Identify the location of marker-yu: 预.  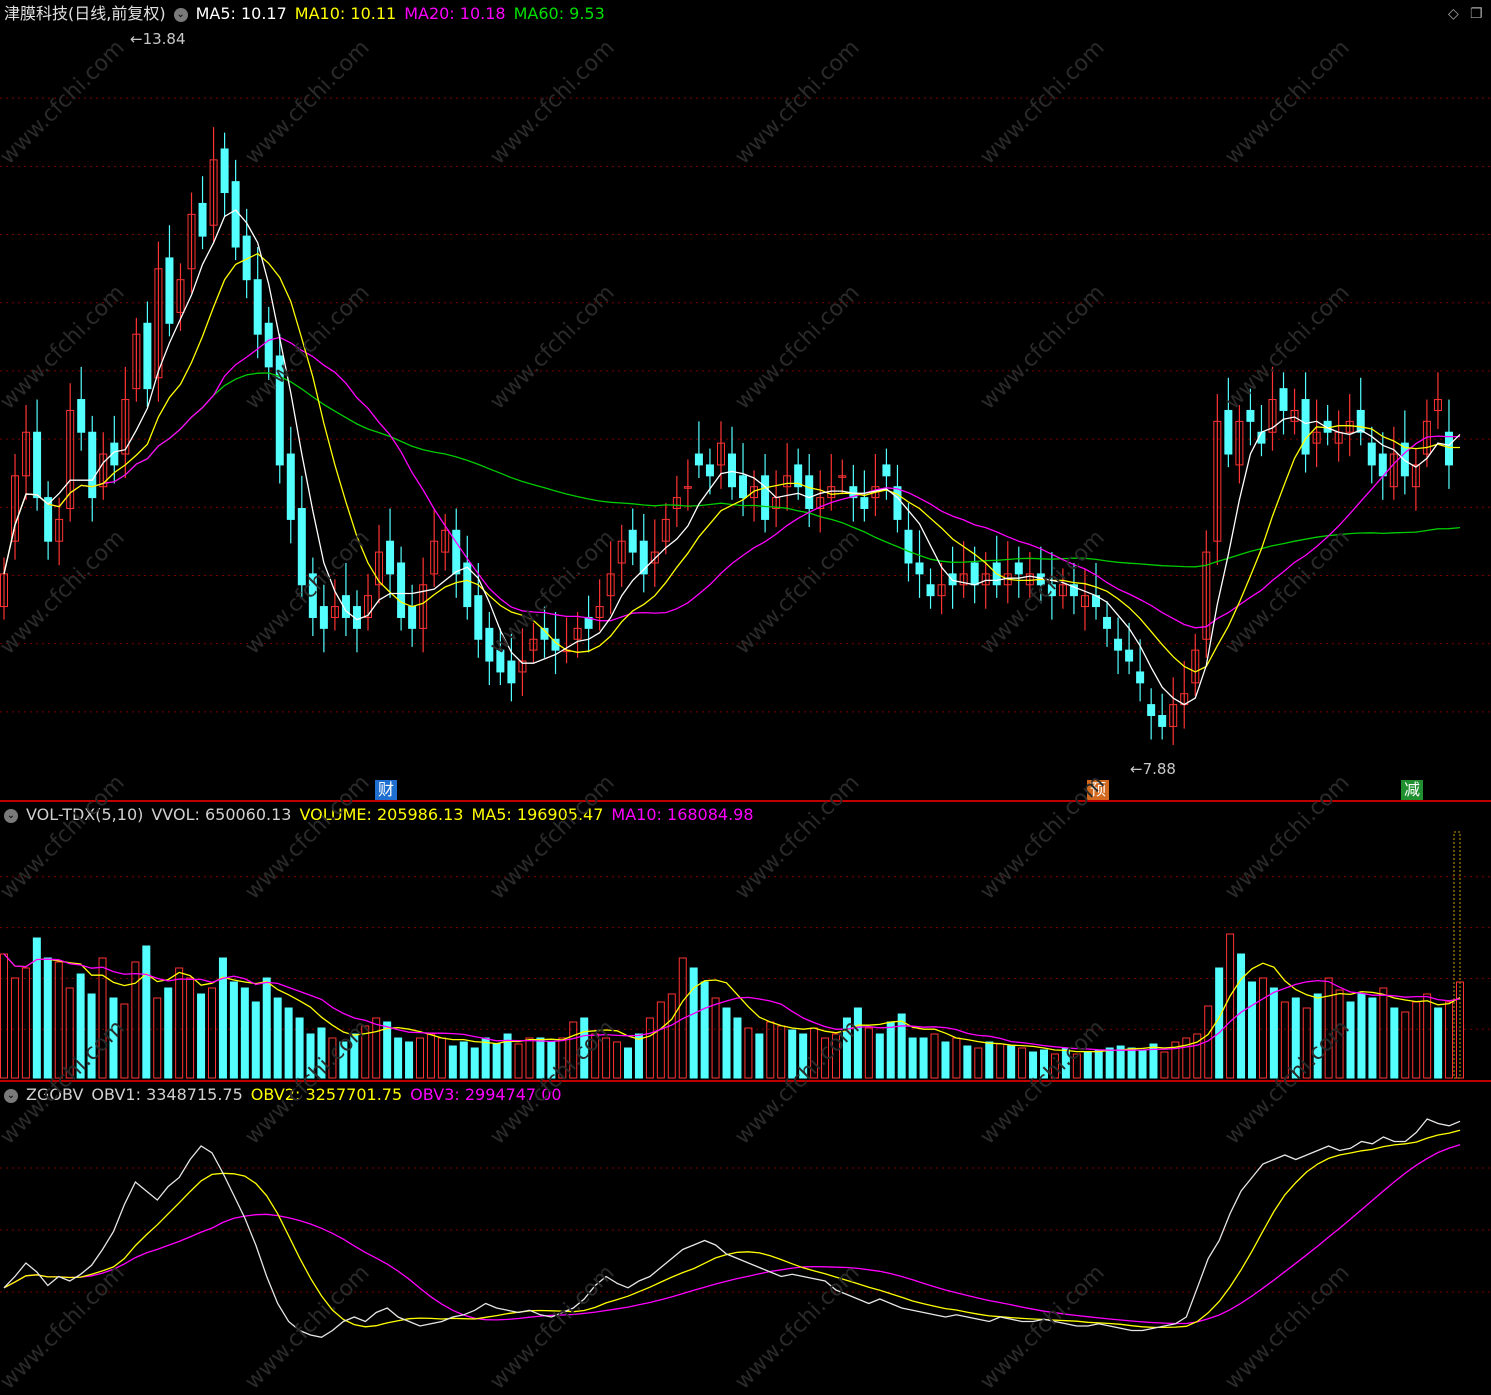
(1098, 790).